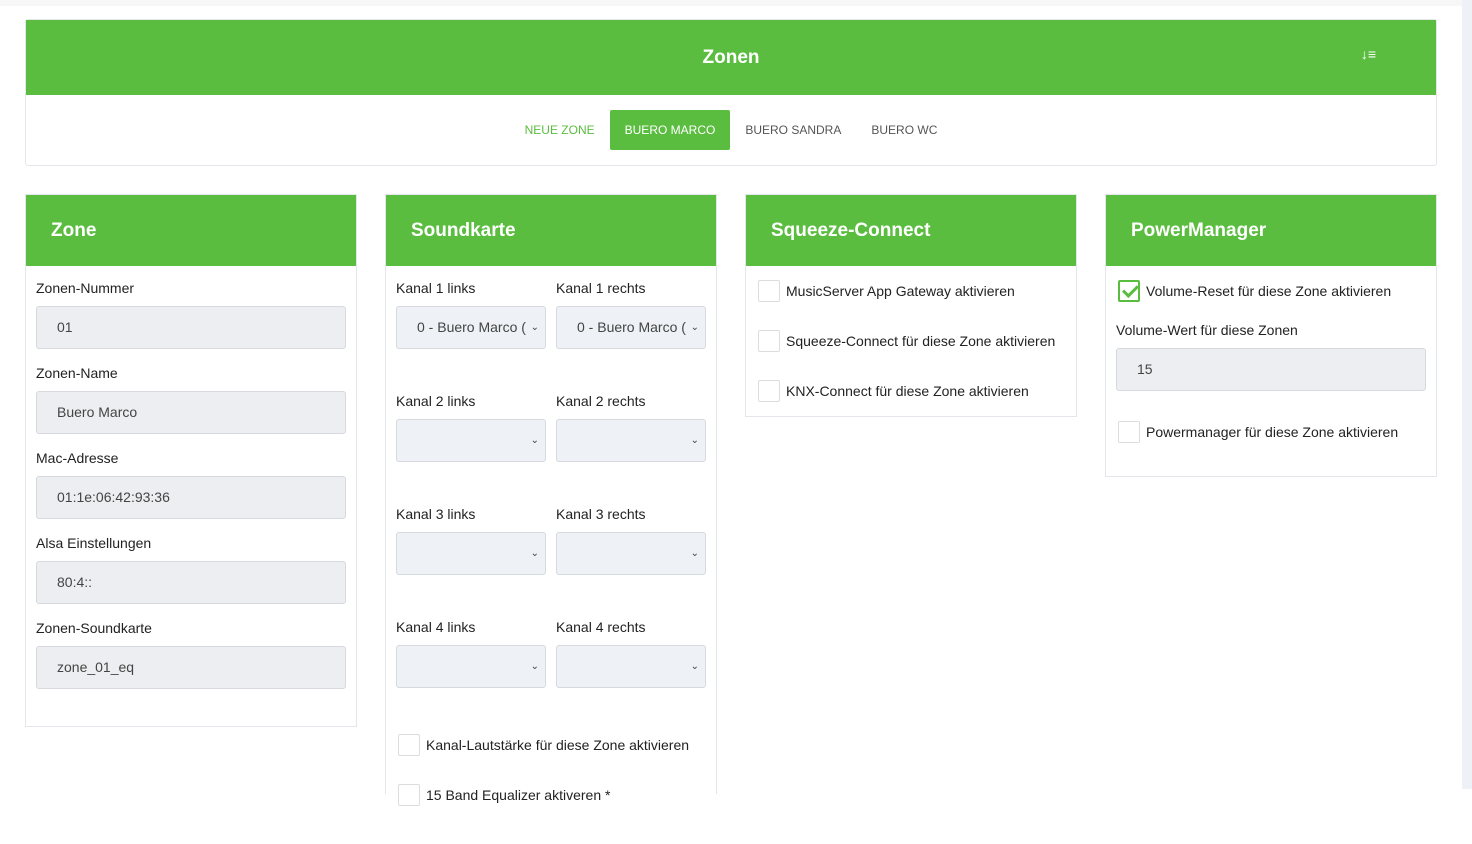 The width and height of the screenshot is (1472, 844). What do you see at coordinates (907, 391) in the screenshot?
I see `squeeze-option-label: KNX-Connect für diese Zone aktivieren` at bounding box center [907, 391].